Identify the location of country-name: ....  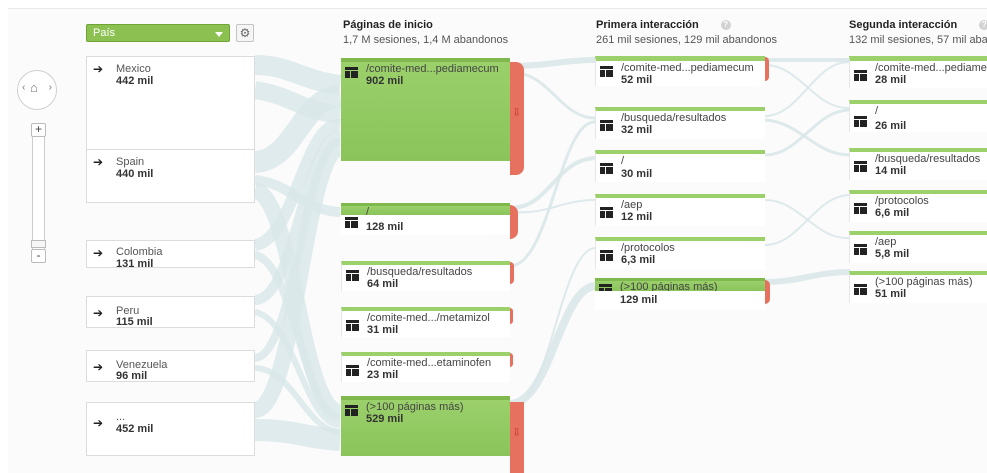
(121, 417).